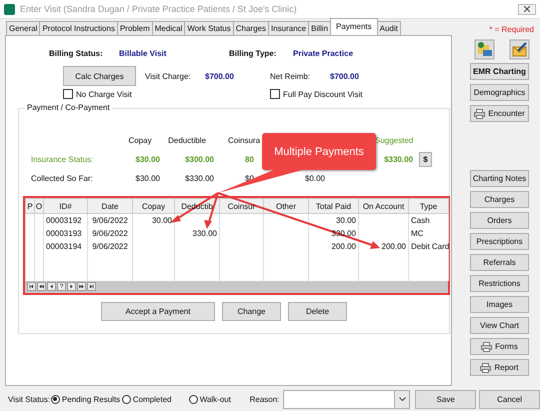 The image size is (540, 411). I want to click on column-header: ID#, so click(65, 206).